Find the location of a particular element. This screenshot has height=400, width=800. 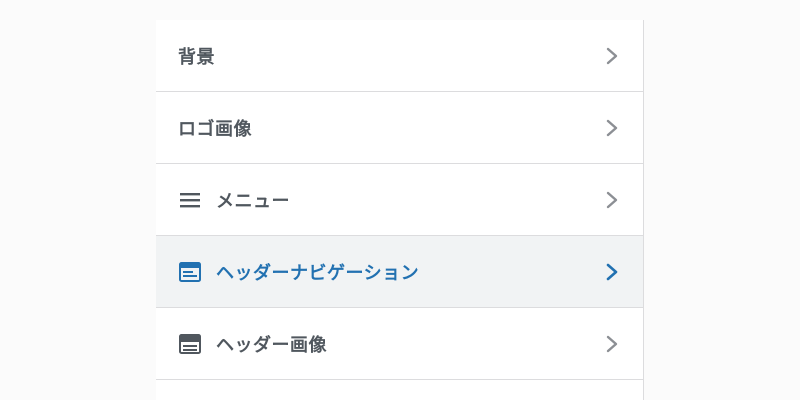

menu-item-label: ヘッダーナビゲーション is located at coordinates (318, 273).